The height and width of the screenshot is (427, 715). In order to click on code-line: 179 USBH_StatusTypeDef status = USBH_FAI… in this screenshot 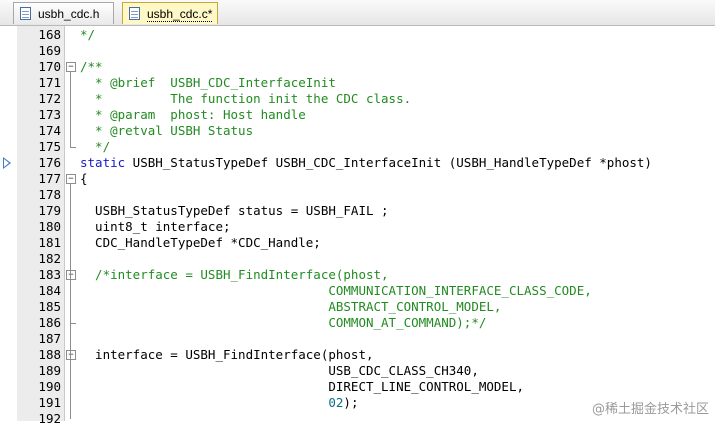, I will do `click(357, 211)`.